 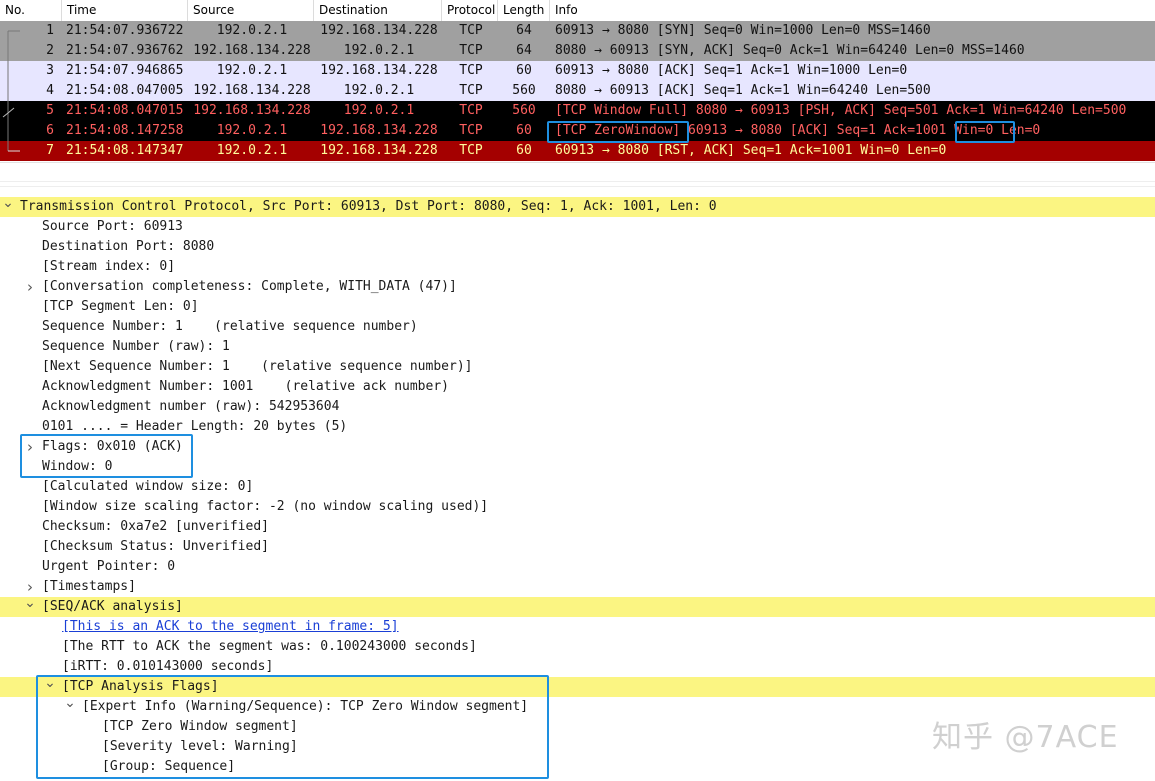 I want to click on packet-no: 7, so click(x=50, y=150).